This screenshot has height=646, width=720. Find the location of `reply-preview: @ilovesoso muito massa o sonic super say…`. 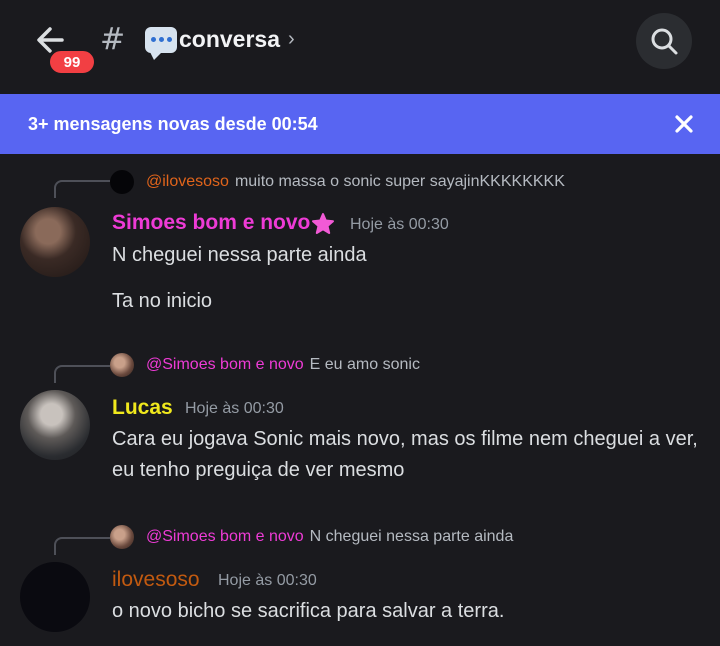

reply-preview: @ilovesoso muito massa o sonic super say… is located at coordinates (337, 182).